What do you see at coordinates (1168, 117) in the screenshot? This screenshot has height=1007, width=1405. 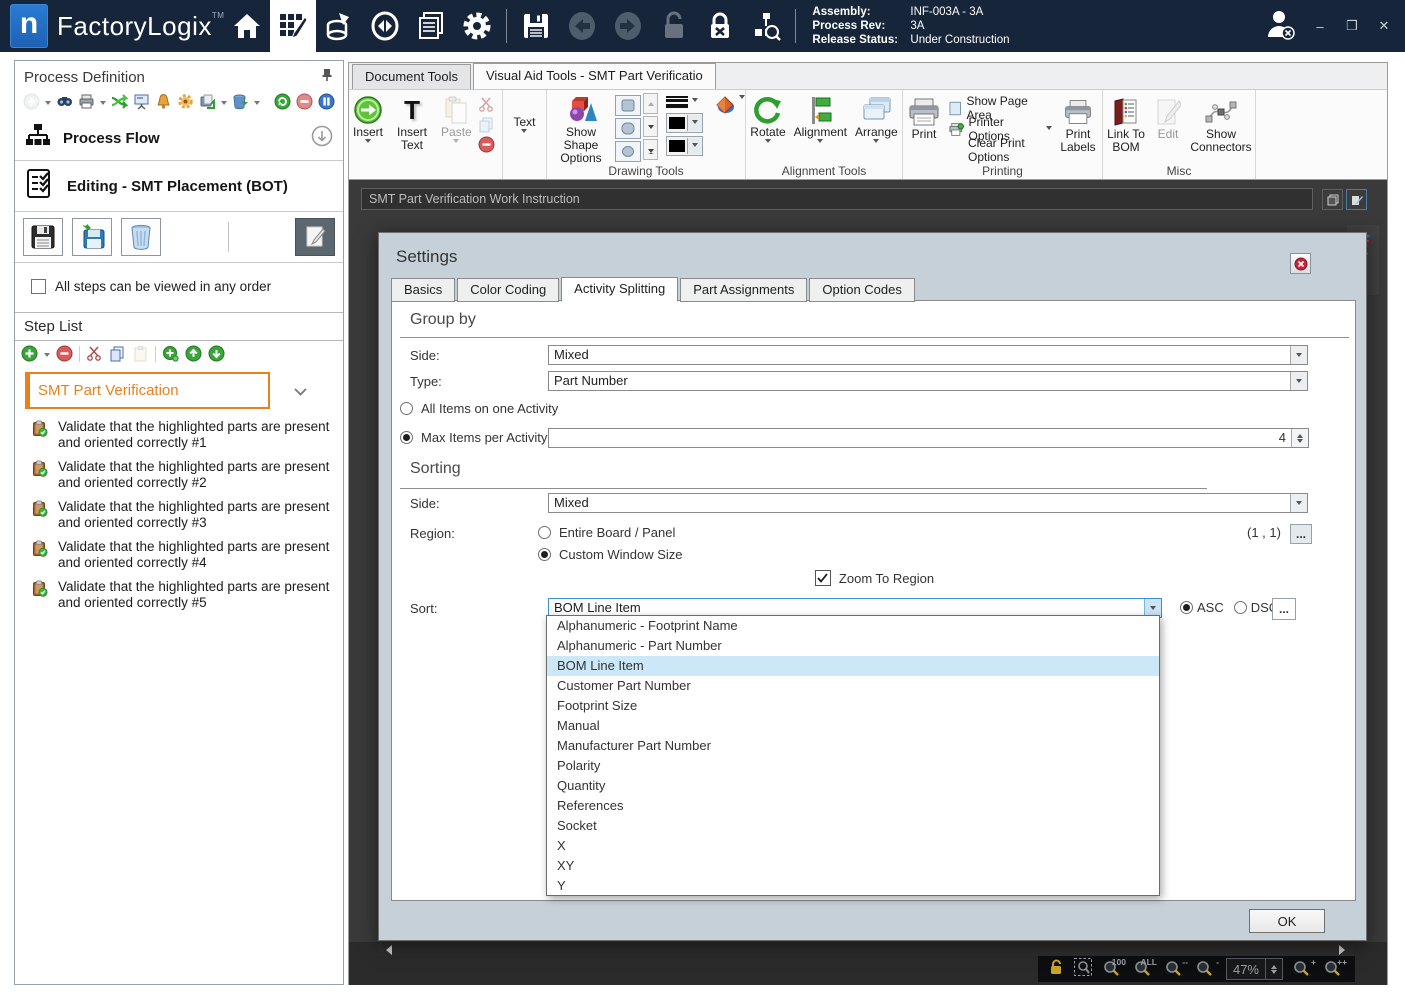 I see `edit-button: Edit` at bounding box center [1168, 117].